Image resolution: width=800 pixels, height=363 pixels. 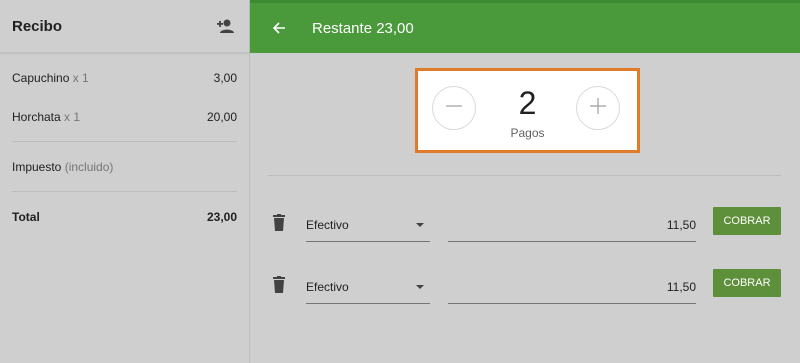 I want to click on section-divider, so click(x=524, y=175).